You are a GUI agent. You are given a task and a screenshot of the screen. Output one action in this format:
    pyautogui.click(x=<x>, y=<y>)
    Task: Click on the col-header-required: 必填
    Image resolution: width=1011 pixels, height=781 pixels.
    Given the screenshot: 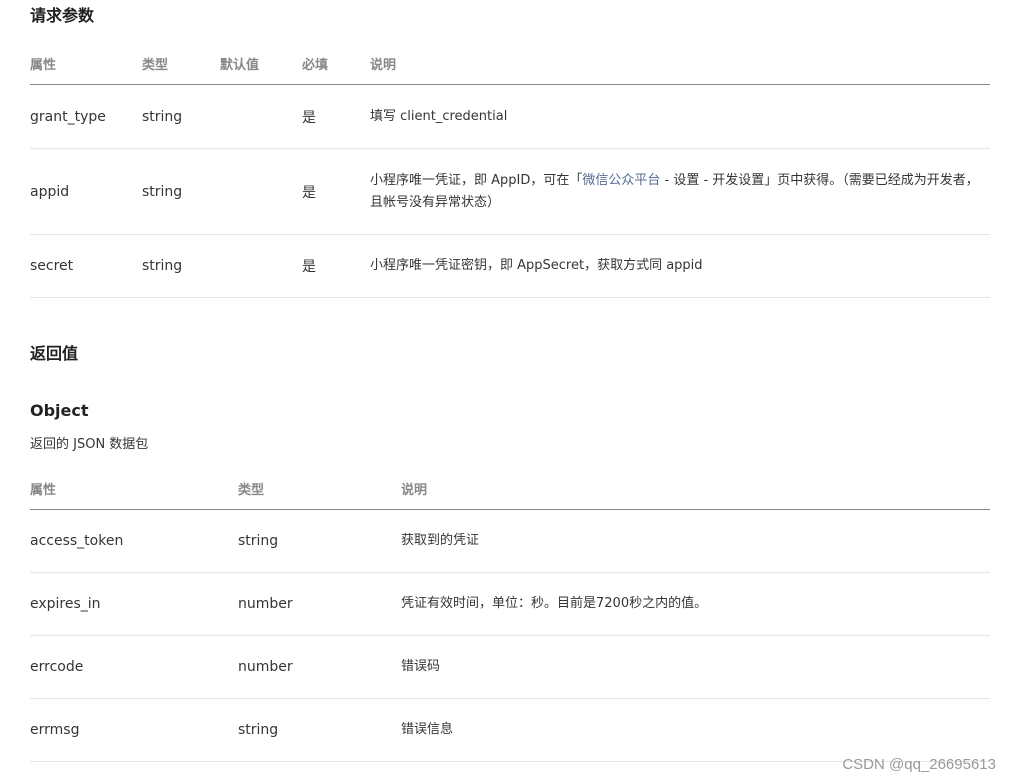 What is the action you would take?
    pyautogui.click(x=336, y=63)
    